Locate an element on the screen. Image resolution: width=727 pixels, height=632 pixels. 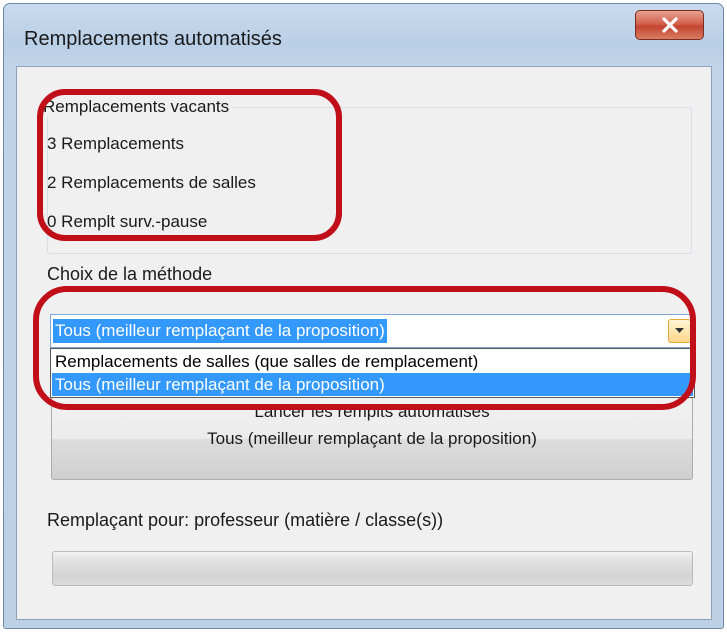
vacant-break-supervision-count: 0 Remplt surv.-pause is located at coordinates (127, 221).